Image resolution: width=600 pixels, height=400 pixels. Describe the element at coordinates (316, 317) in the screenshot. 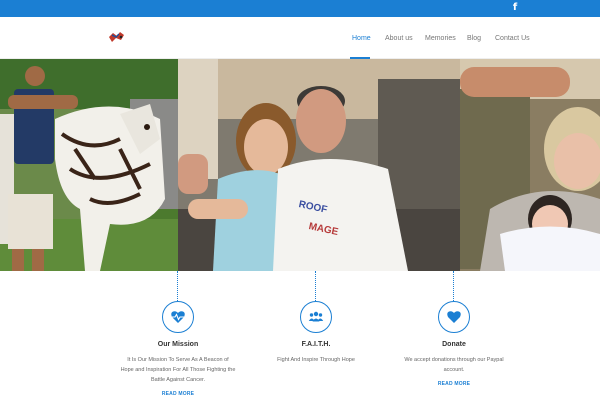

I see `group-icon` at that location.